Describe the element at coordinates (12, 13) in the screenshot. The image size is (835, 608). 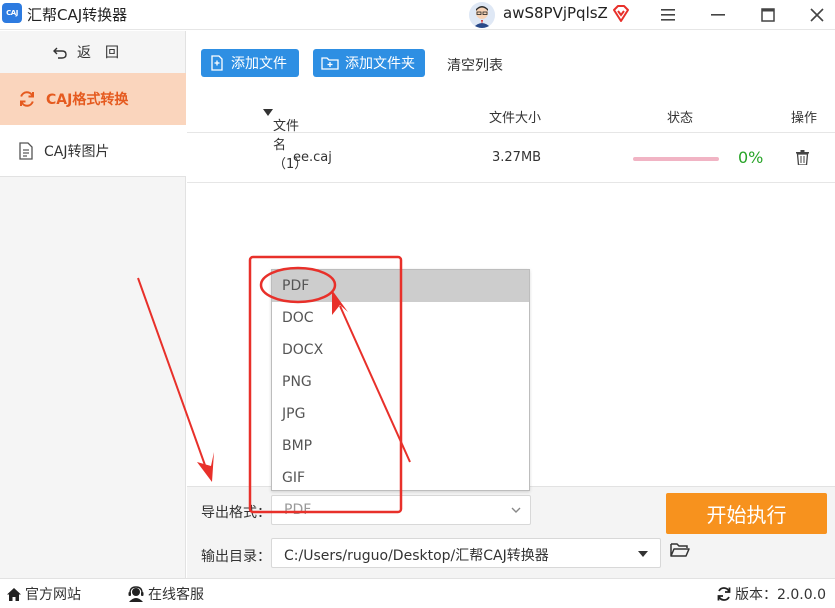
I see `app-logo-icon: CAJ` at that location.